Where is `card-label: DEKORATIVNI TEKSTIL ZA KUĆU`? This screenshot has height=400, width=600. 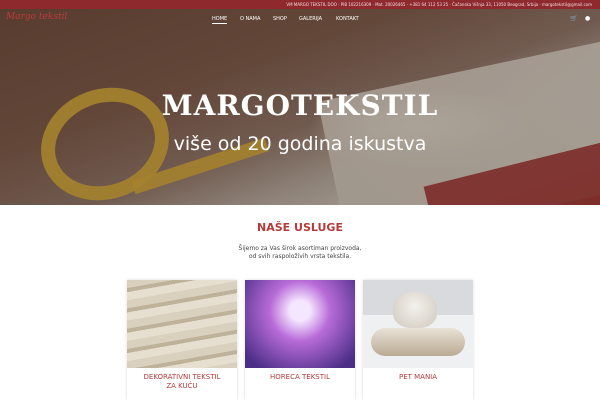
card-label: DEKORATIVNI TEKSTIL ZA KUĆU is located at coordinates (182, 379).